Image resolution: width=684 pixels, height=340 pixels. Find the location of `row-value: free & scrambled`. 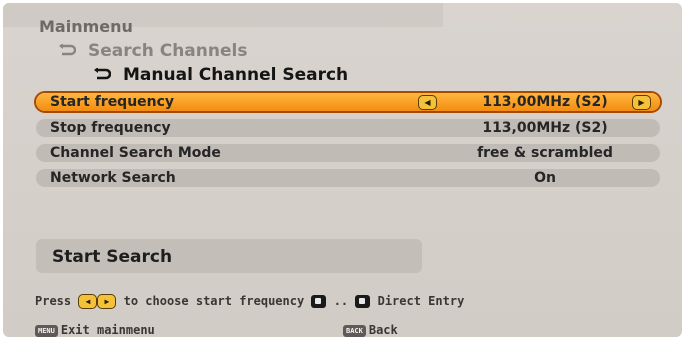

row-value: free & scrambled is located at coordinates (545, 153).